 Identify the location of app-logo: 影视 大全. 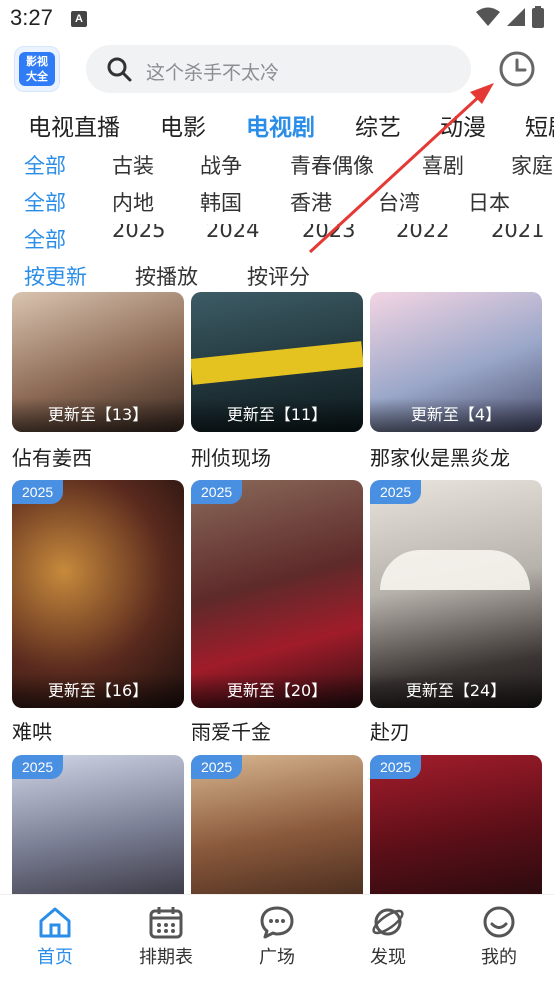
(37, 69).